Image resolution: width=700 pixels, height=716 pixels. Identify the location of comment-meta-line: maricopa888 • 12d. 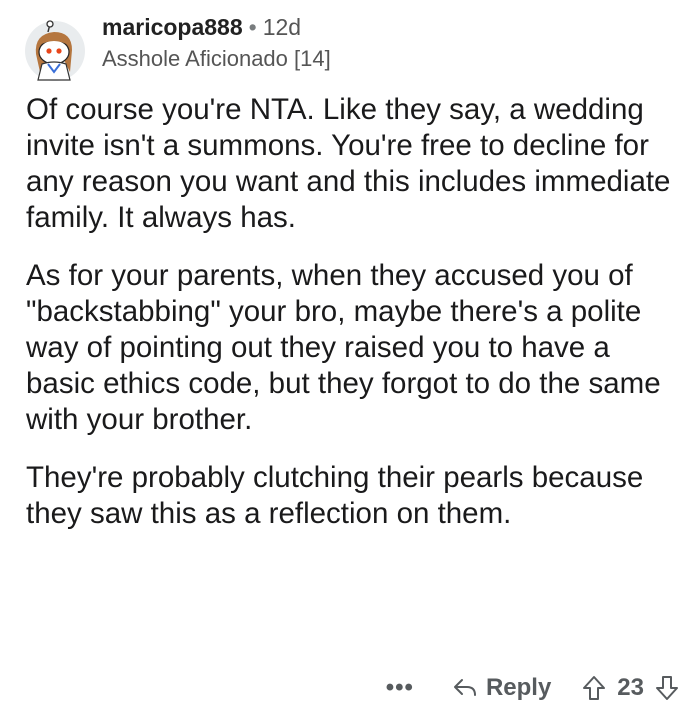
(216, 27).